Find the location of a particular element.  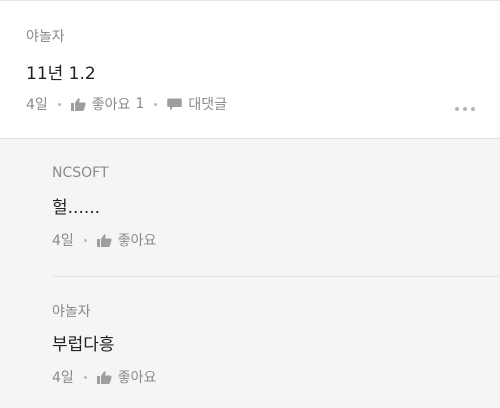

reply-text: 부럽다흥 is located at coordinates (83, 345).